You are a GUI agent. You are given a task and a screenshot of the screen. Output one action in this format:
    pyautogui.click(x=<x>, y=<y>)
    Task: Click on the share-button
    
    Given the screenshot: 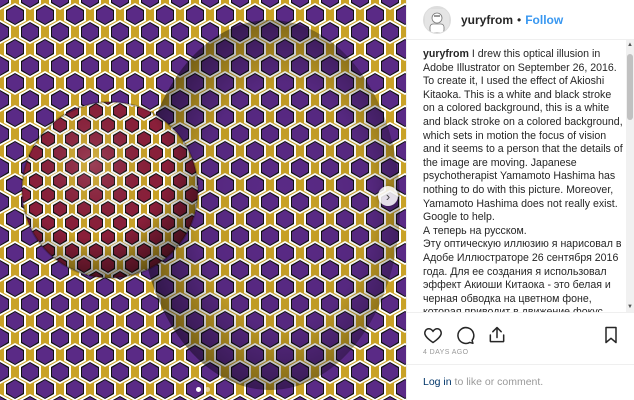 What is the action you would take?
    pyautogui.click(x=497, y=335)
    